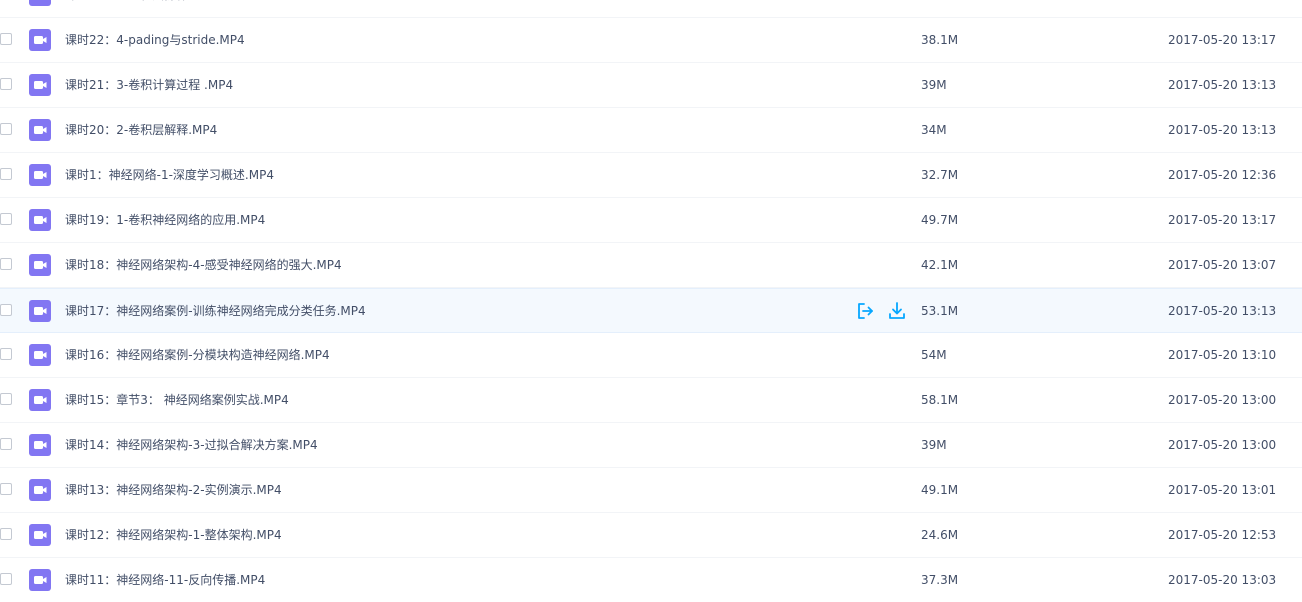  I want to click on file-name: 课时12：神经网络架构-1-整体架构.MP4, so click(173, 535).